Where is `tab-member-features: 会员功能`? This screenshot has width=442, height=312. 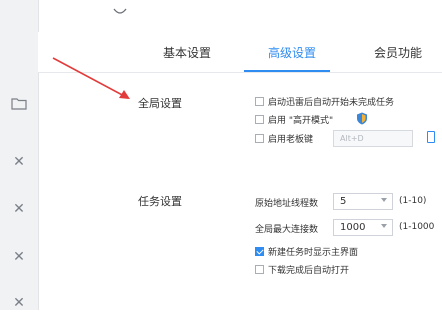
tab-member-features: 会员功能 is located at coordinates (398, 55).